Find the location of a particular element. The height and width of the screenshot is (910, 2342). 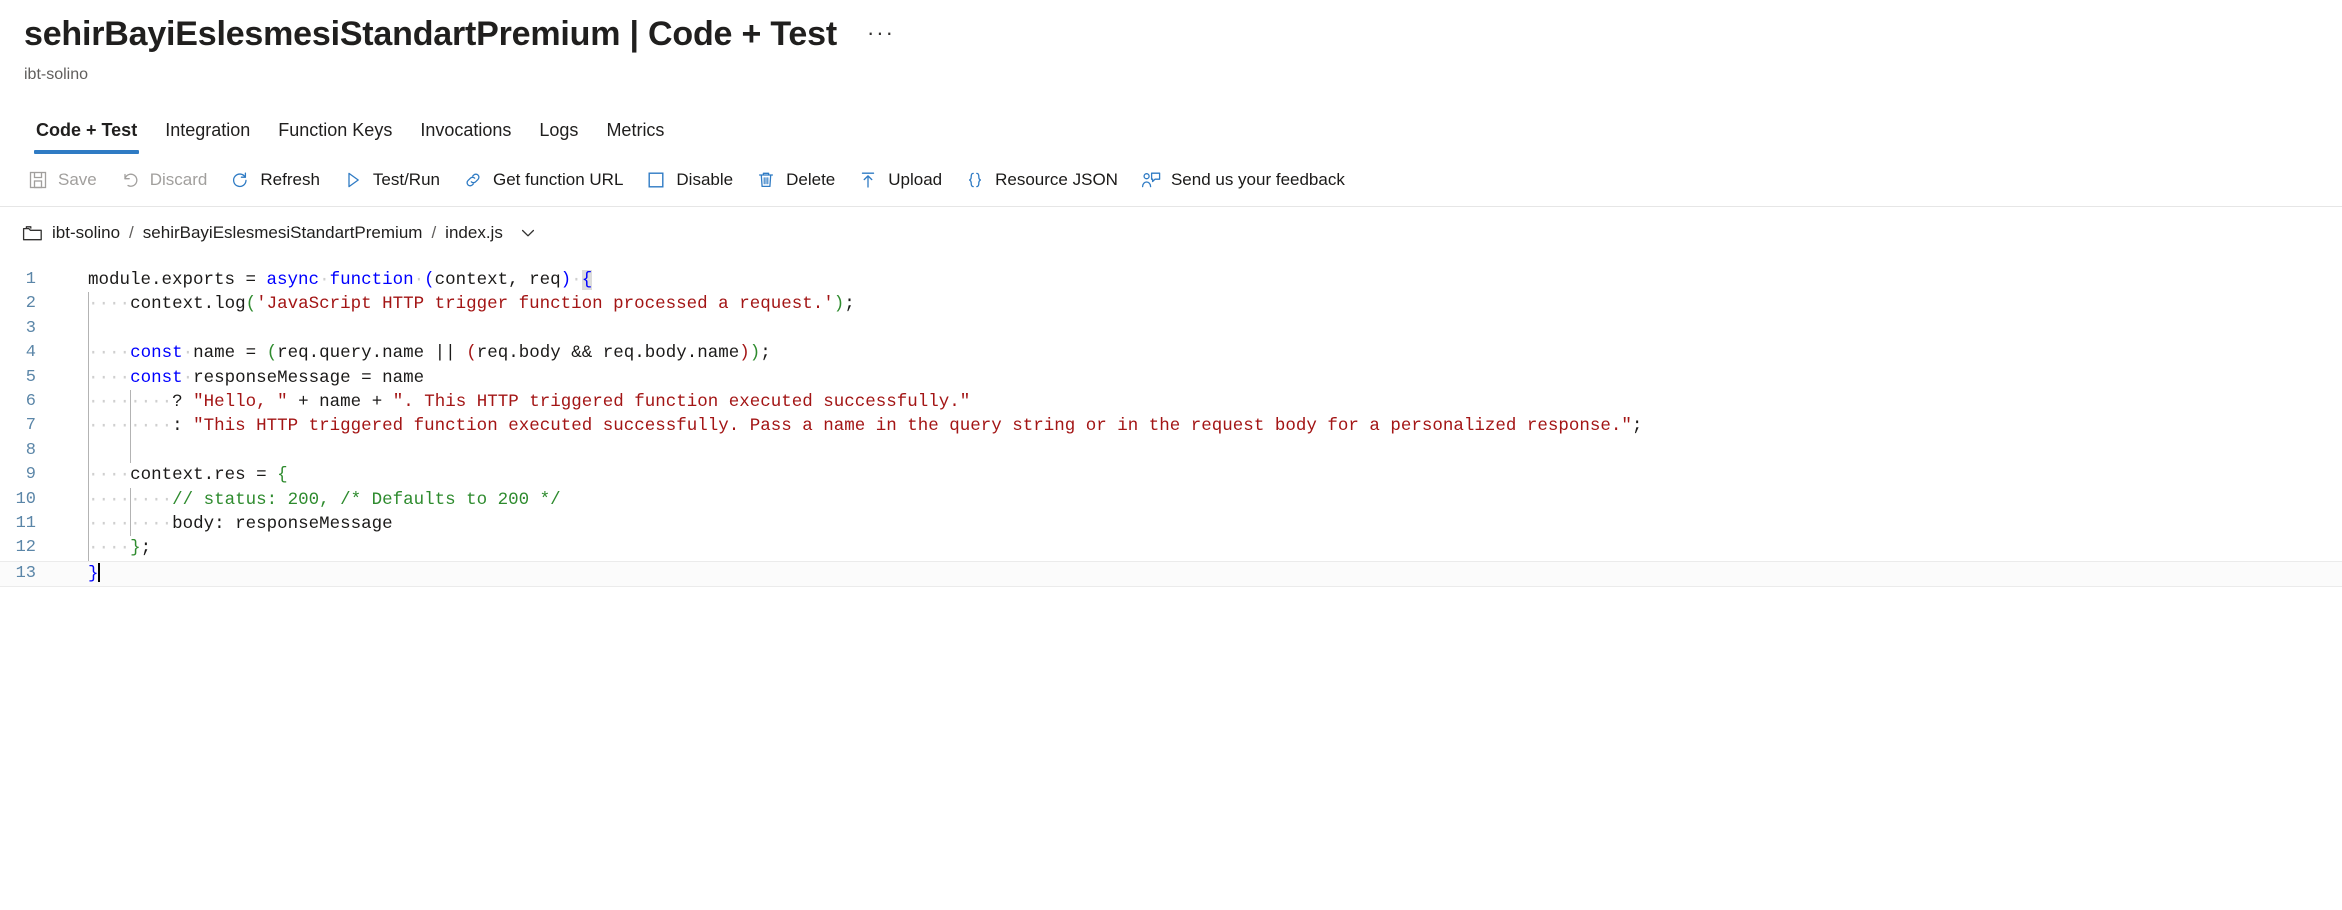

save-button: Save is located at coordinates (62, 180).